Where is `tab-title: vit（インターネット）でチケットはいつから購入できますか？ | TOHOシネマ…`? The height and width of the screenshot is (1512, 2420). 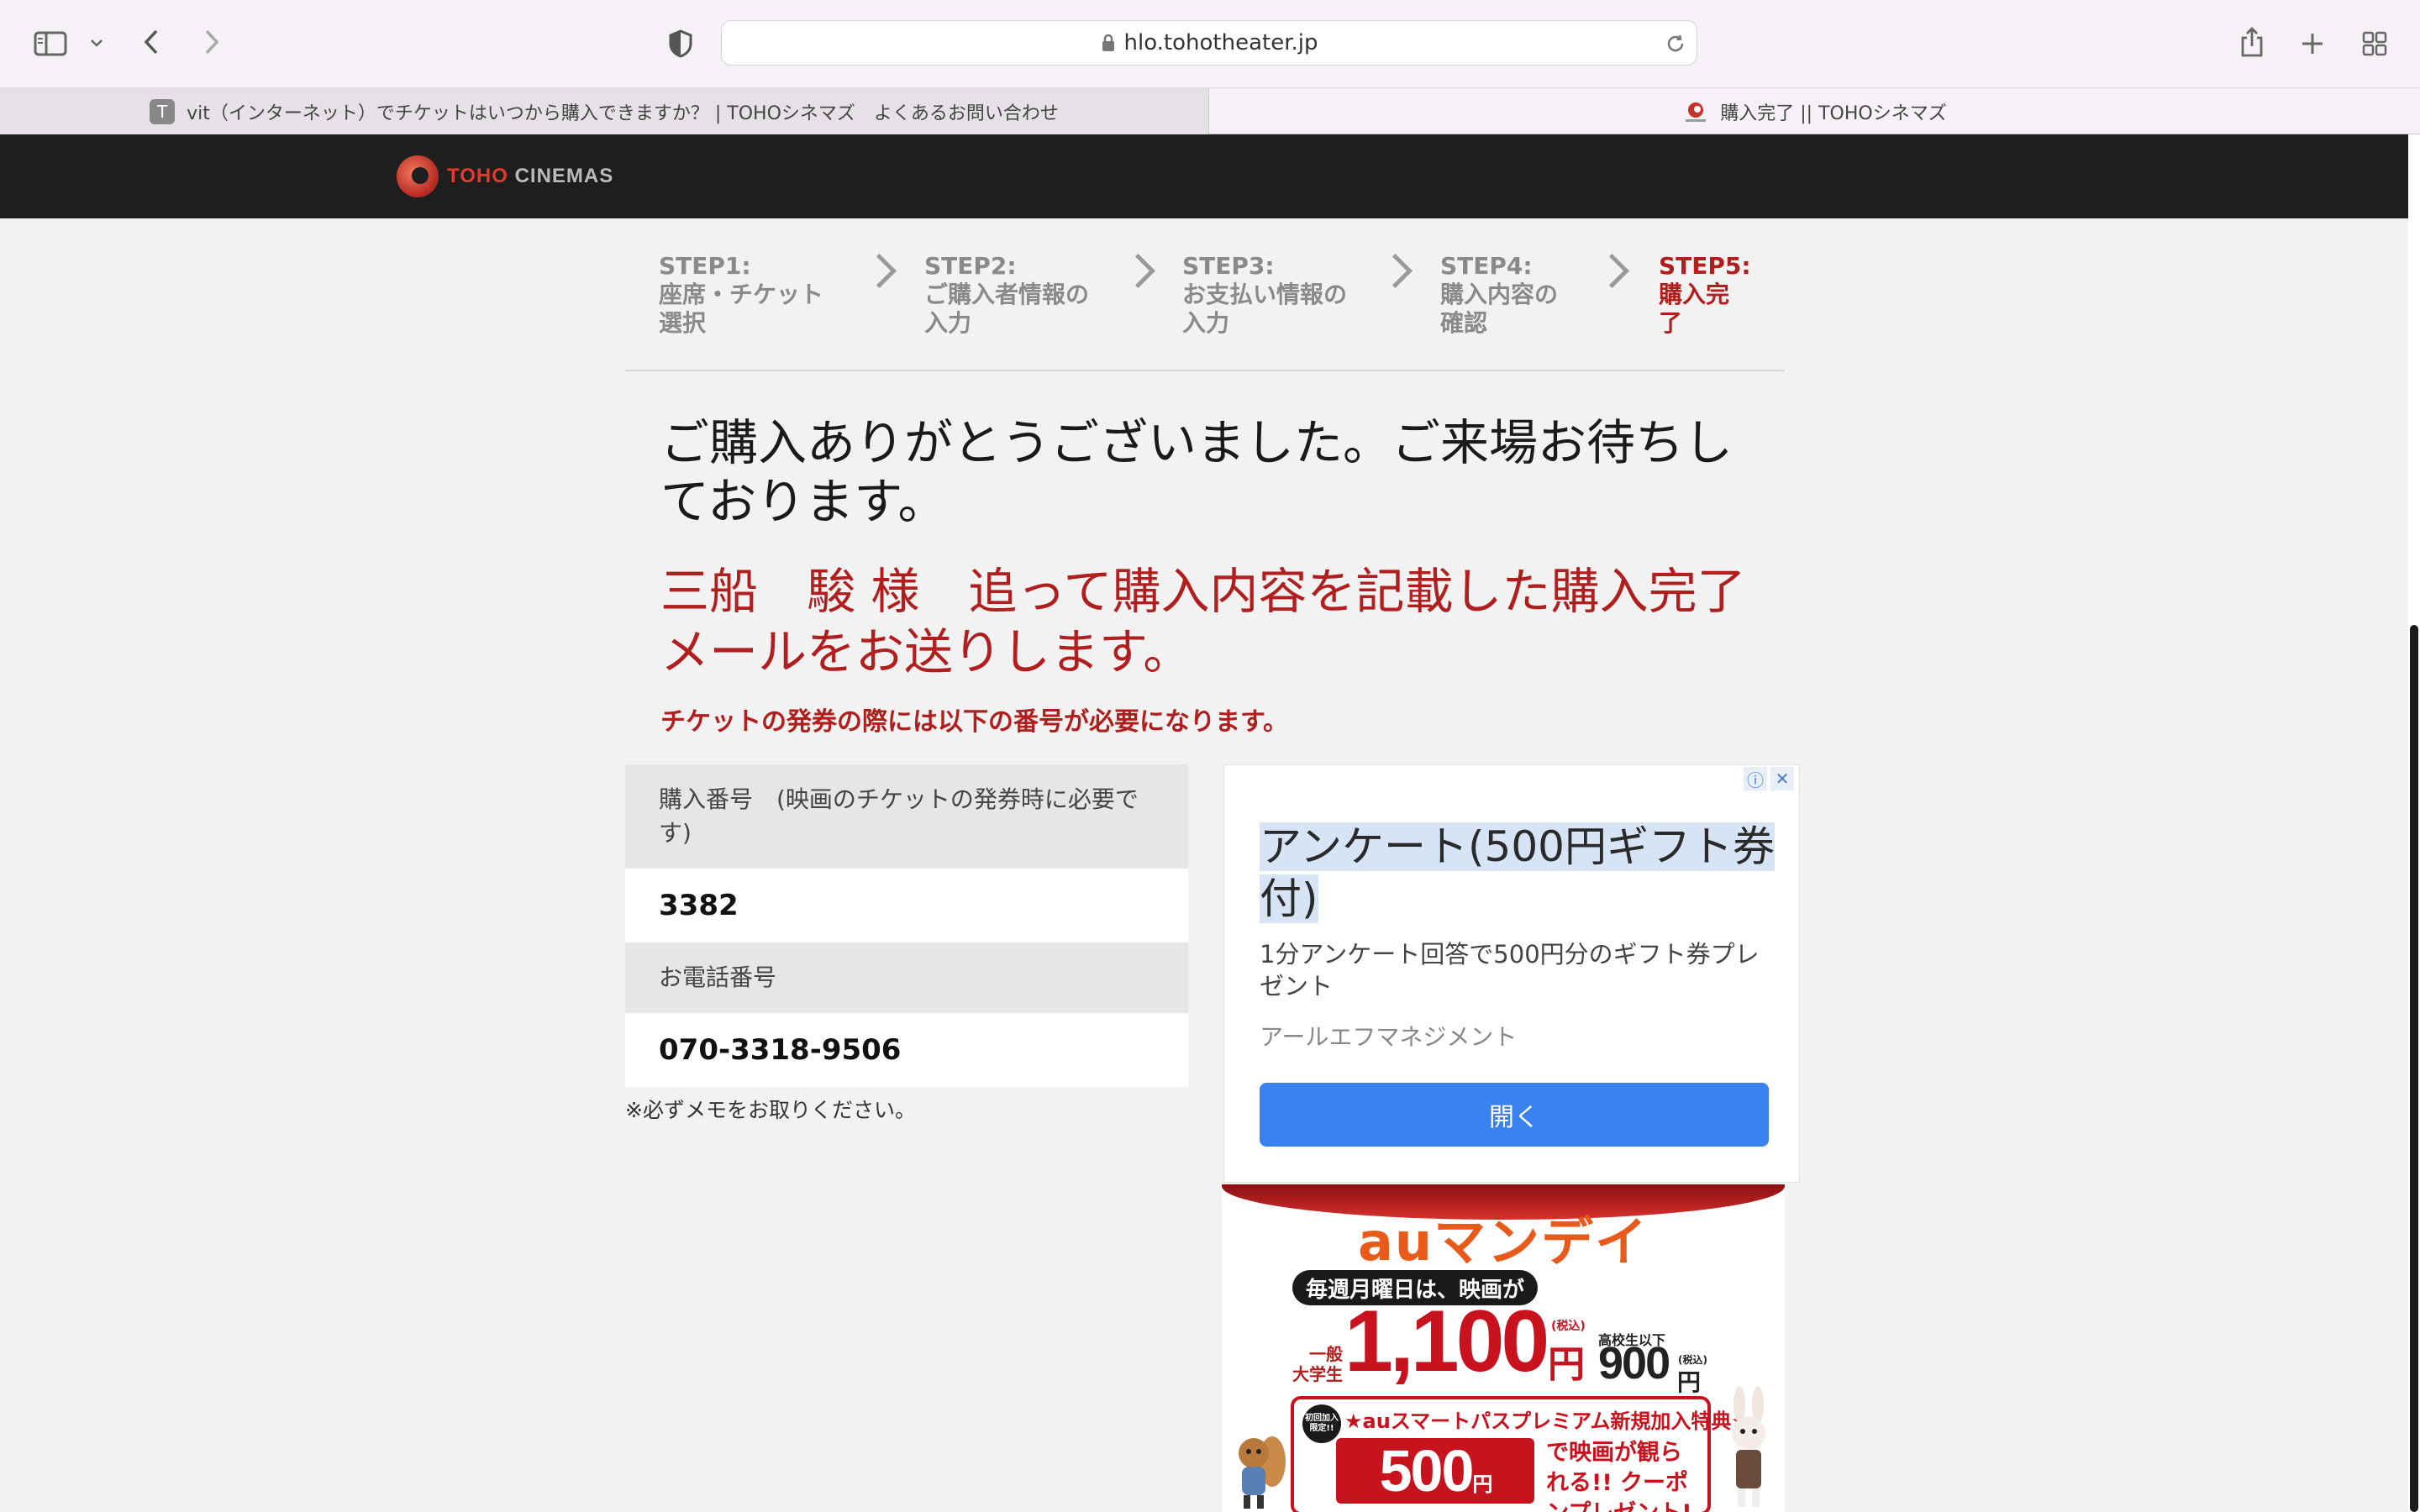
tab-title: vit（インターネット）でチケットはいつから購入できますか？ | TOHOシネマ… is located at coordinates (623, 113).